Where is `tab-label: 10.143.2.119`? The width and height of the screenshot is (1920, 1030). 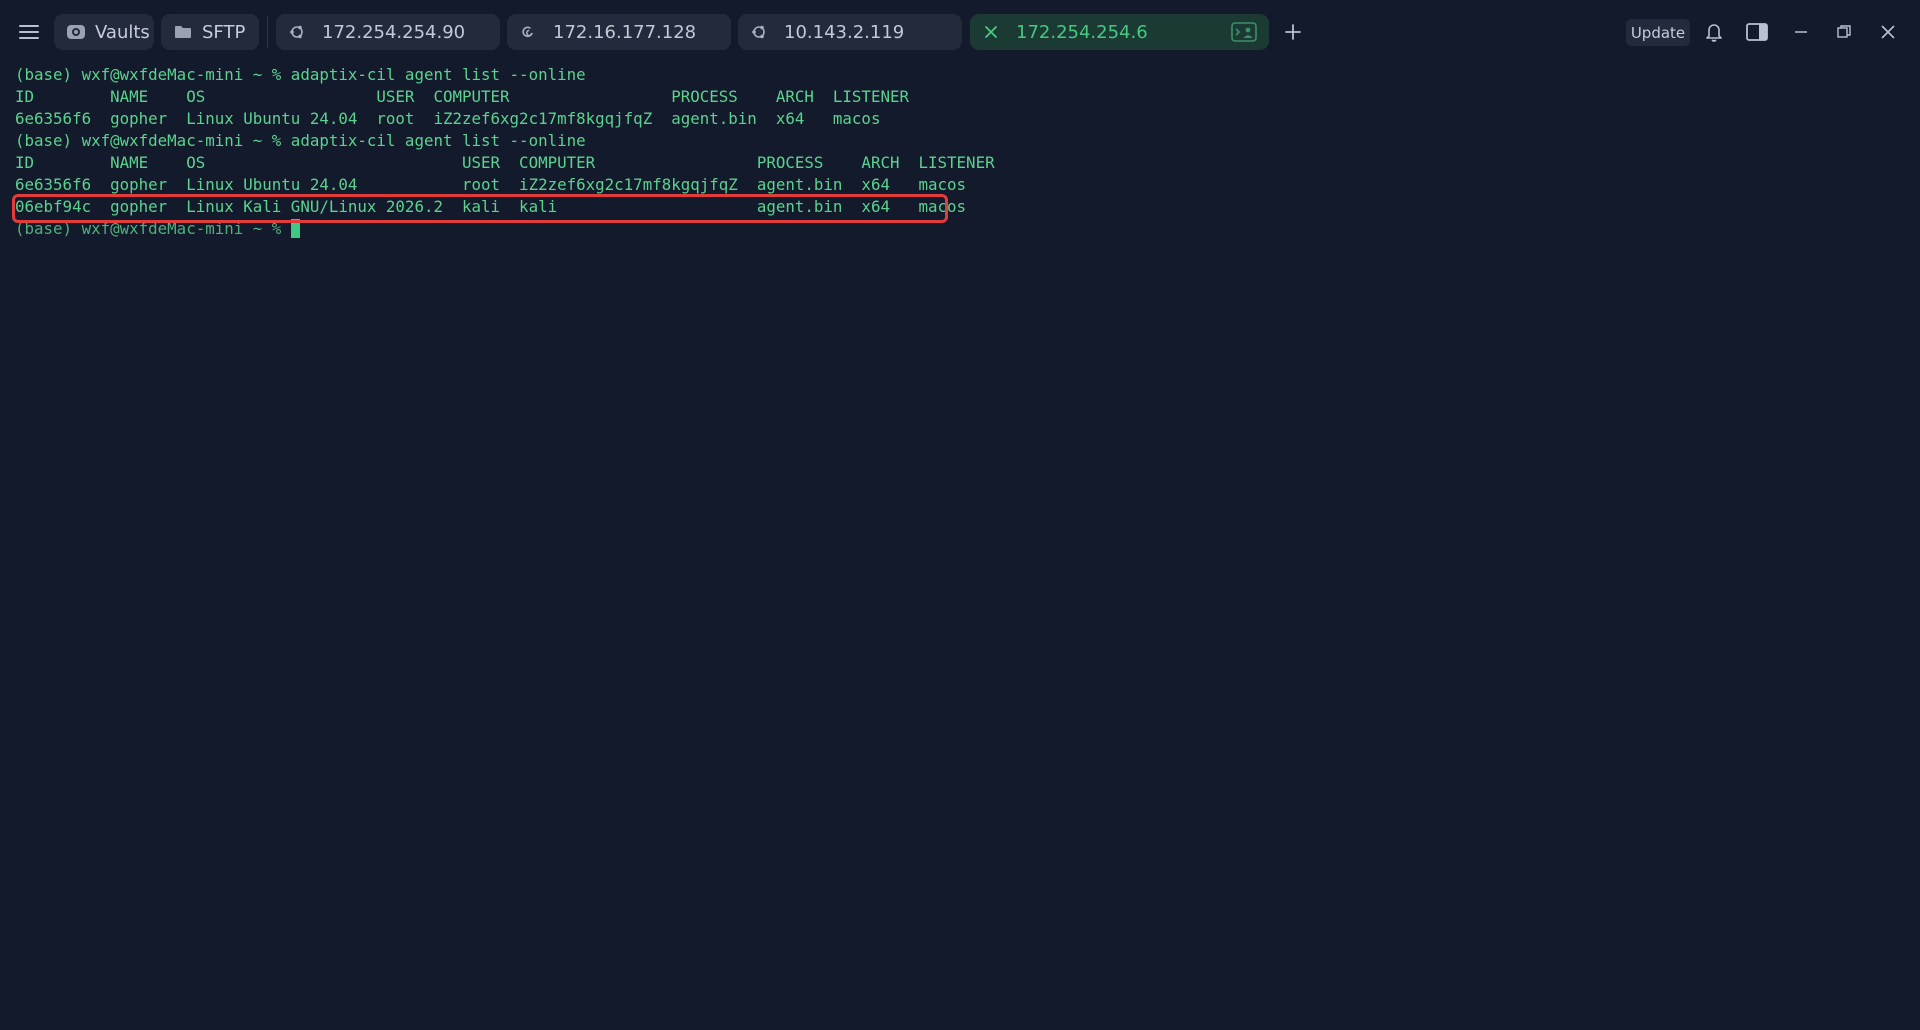 tab-label: 10.143.2.119 is located at coordinates (844, 32).